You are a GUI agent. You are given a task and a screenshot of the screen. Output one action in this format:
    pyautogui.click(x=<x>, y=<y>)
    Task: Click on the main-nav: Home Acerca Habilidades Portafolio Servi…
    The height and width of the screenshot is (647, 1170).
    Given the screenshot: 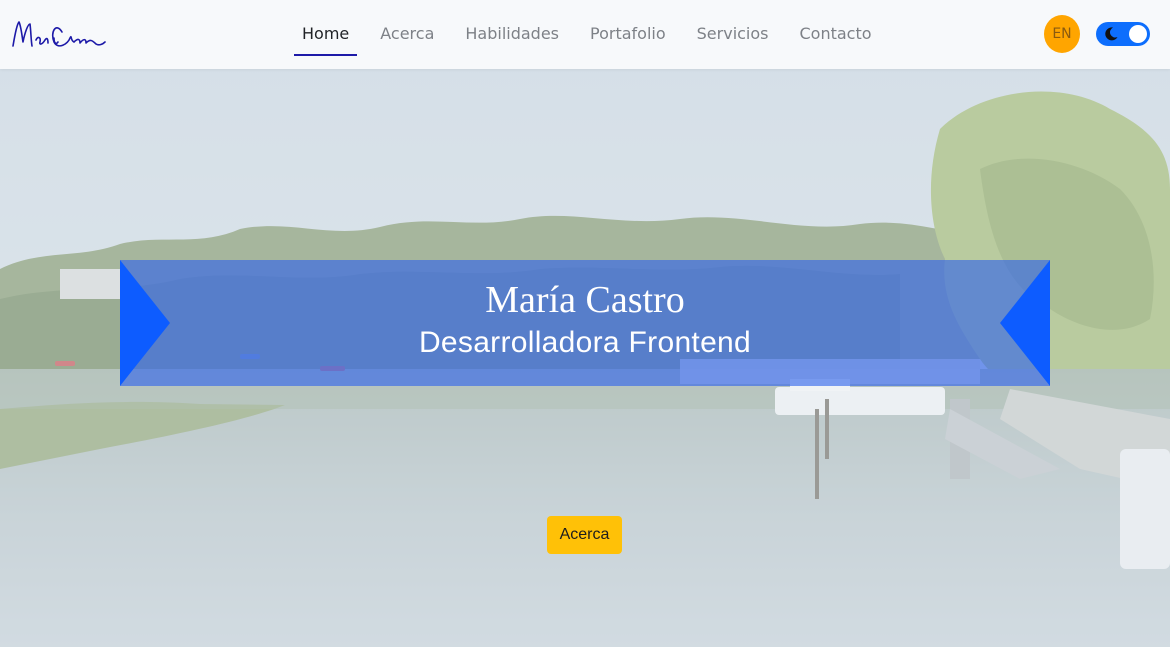 What is the action you would take?
    pyautogui.click(x=594, y=34)
    